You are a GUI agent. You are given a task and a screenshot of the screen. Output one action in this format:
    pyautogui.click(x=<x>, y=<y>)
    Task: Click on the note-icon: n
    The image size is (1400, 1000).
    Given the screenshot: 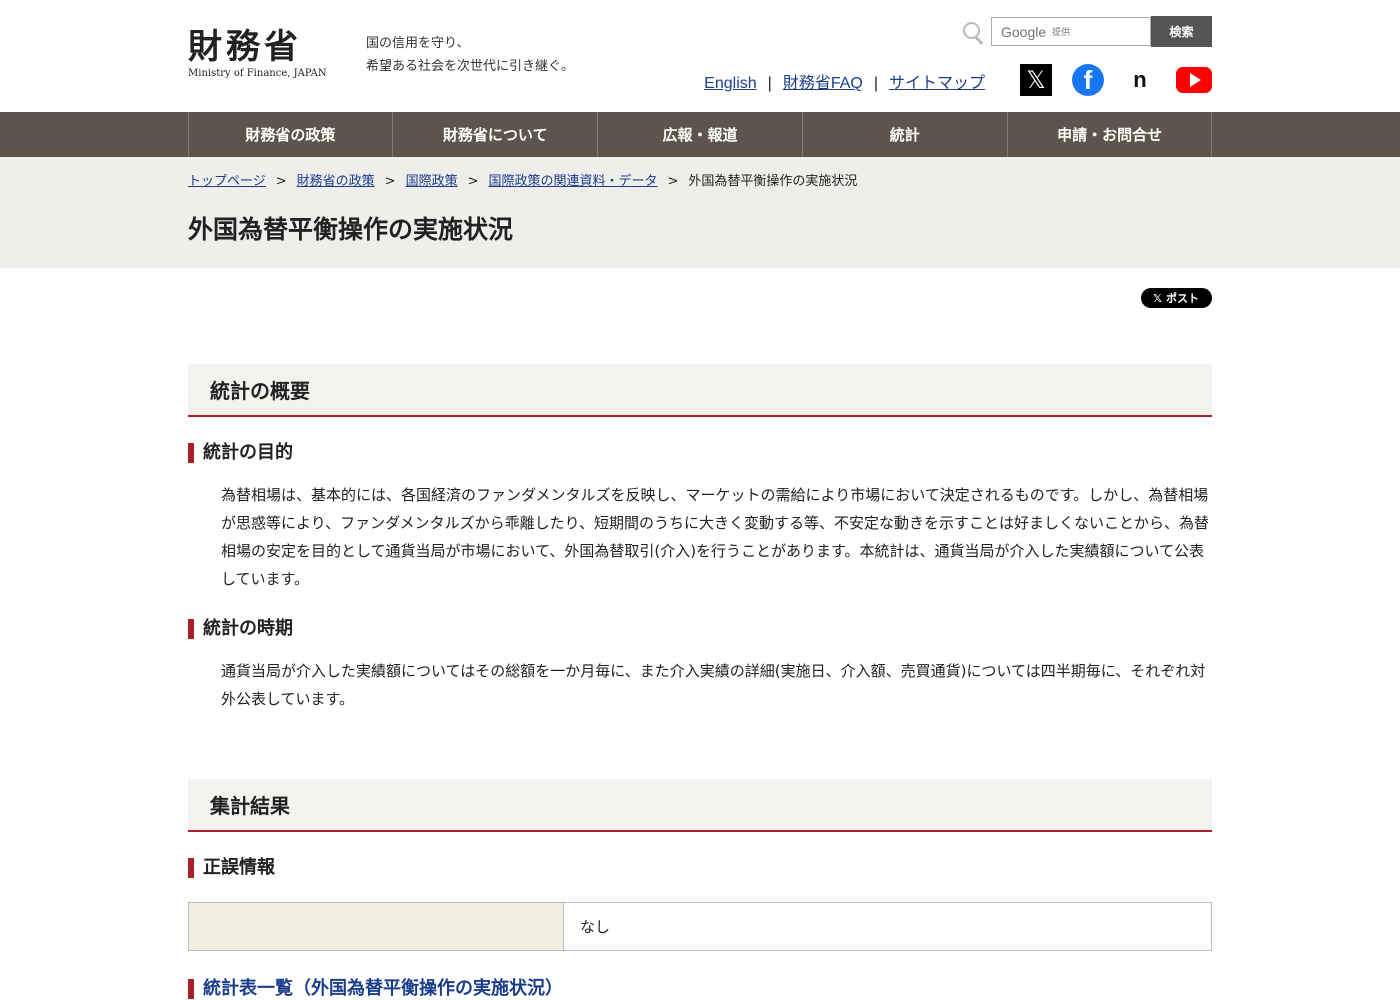 What is the action you would take?
    pyautogui.click(x=1140, y=80)
    